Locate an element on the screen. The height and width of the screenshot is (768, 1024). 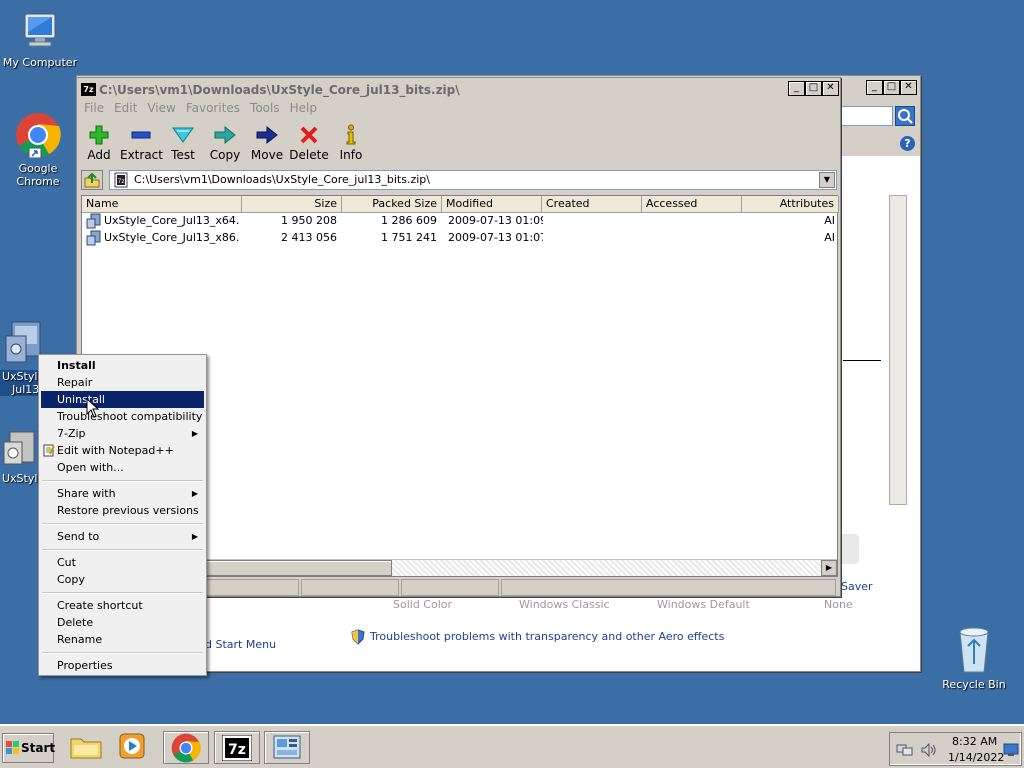
bg-scrollbar is located at coordinates (898, 350).